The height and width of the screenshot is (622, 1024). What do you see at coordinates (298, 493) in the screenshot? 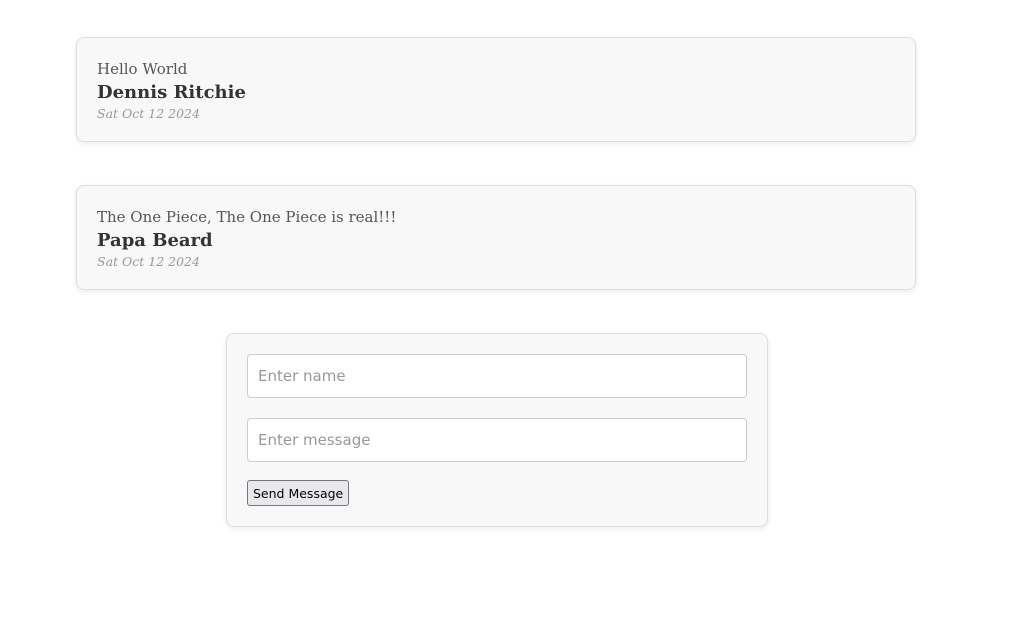
I see `send-message-button: Send Message` at bounding box center [298, 493].